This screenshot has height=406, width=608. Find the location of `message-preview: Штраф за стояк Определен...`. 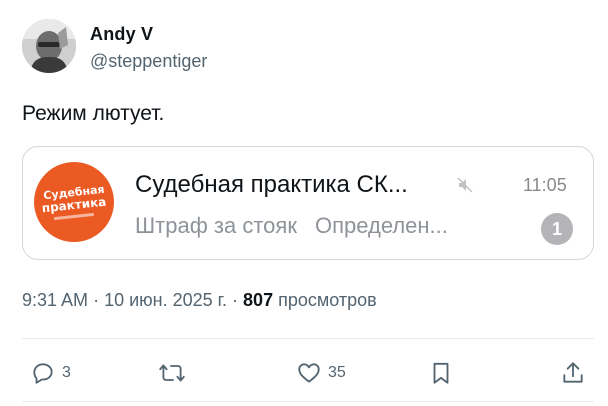

message-preview: Штраф за стояк Определен... is located at coordinates (291, 226).